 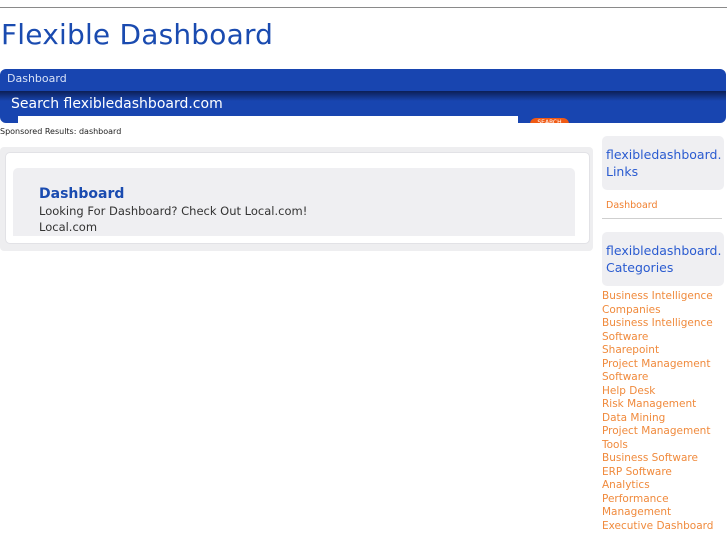 I want to click on category-link: Project Management Tools, so click(x=664, y=438).